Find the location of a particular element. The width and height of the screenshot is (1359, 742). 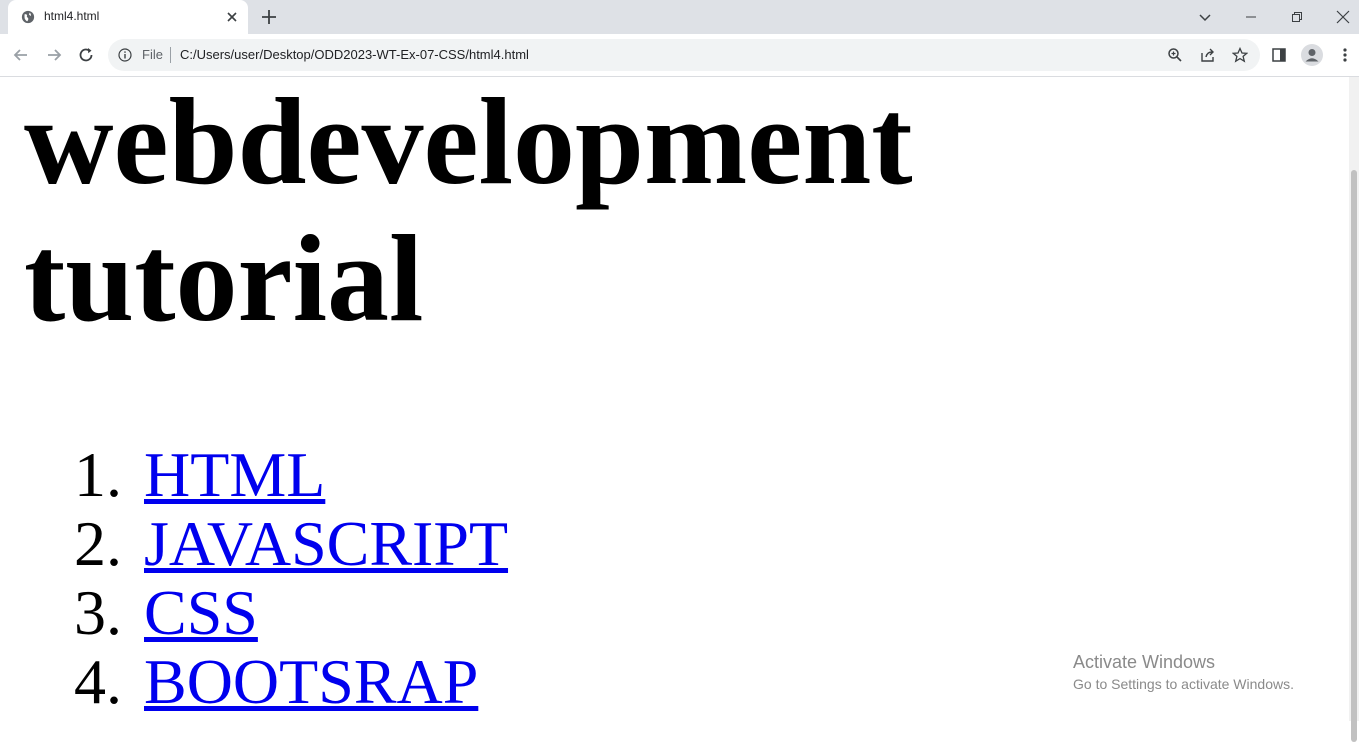

vertical-scrollbar is located at coordinates (1354, 409).